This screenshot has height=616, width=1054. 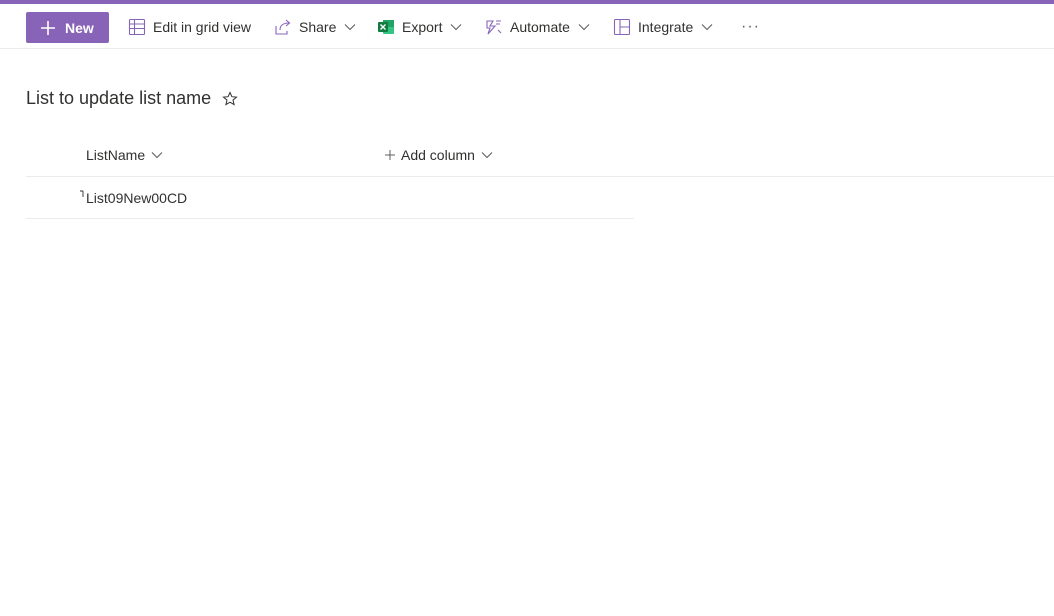 I want to click on table-row: List09New00CD, so click(x=330, y=198).